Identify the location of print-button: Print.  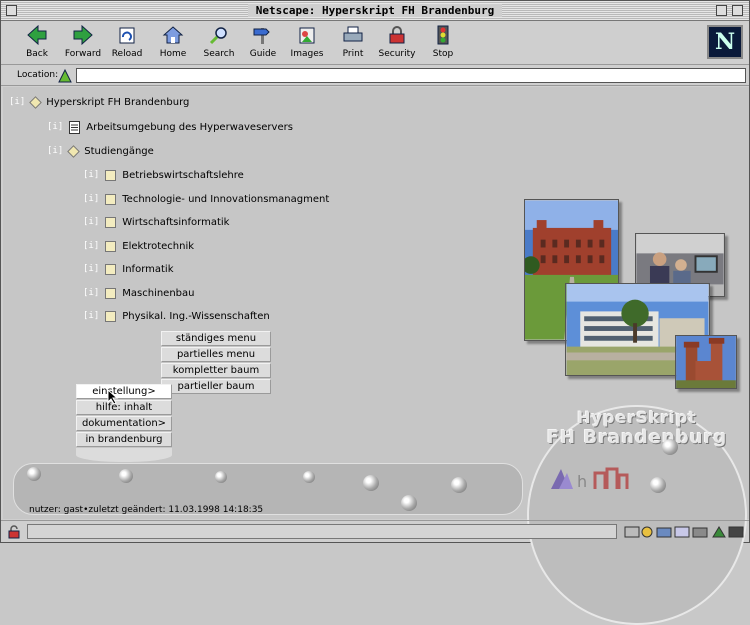
(353, 43).